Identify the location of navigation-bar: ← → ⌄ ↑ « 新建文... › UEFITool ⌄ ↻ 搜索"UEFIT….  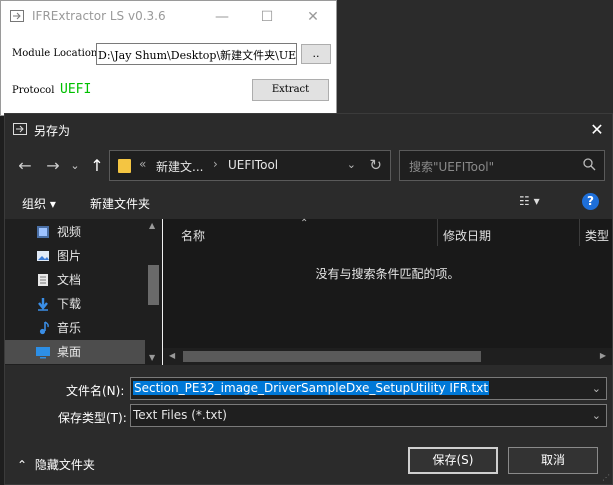
(308, 166).